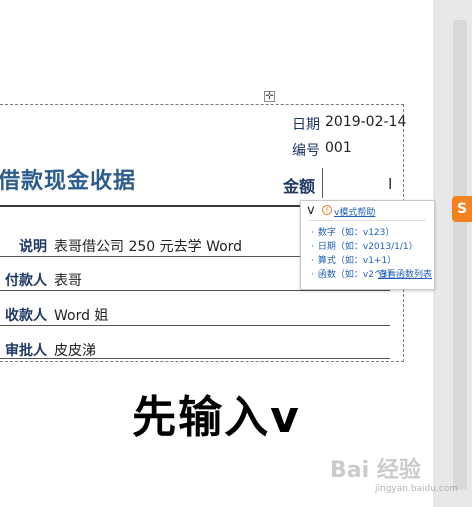  I want to click on date-value: 2019-02-14, so click(365, 122).